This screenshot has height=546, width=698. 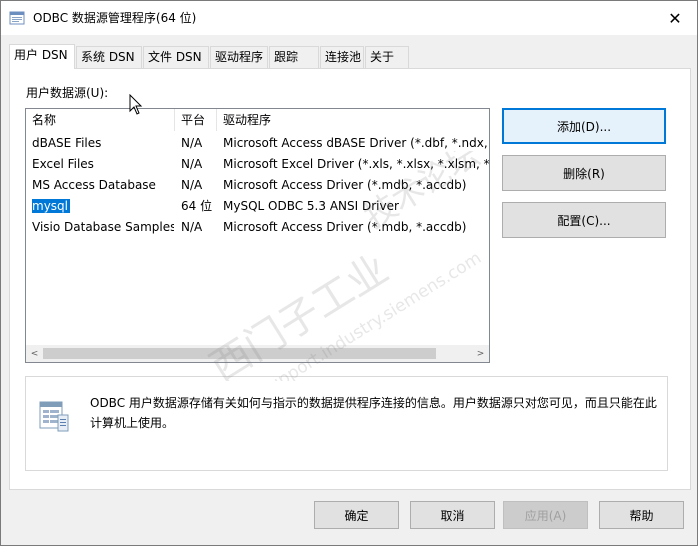 I want to click on chevron-right-icon: >, so click(x=480, y=353).